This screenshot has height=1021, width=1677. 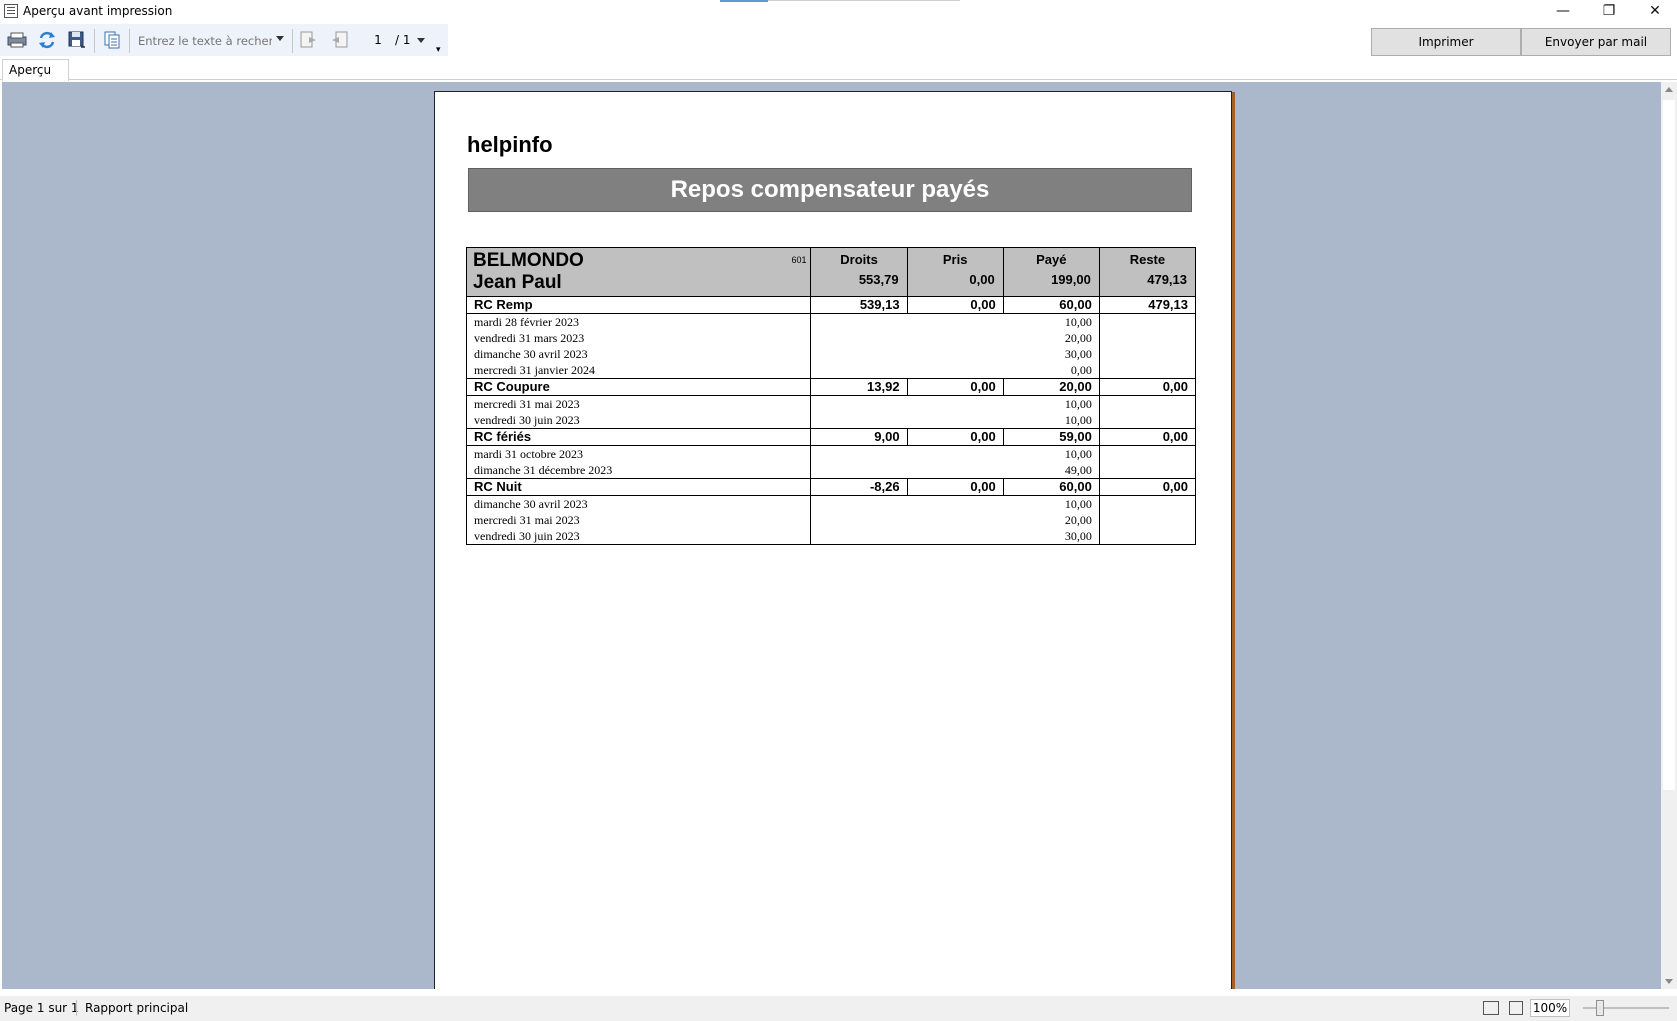 What do you see at coordinates (35, 70) in the screenshot?
I see `tab-apercu: Aperçu` at bounding box center [35, 70].